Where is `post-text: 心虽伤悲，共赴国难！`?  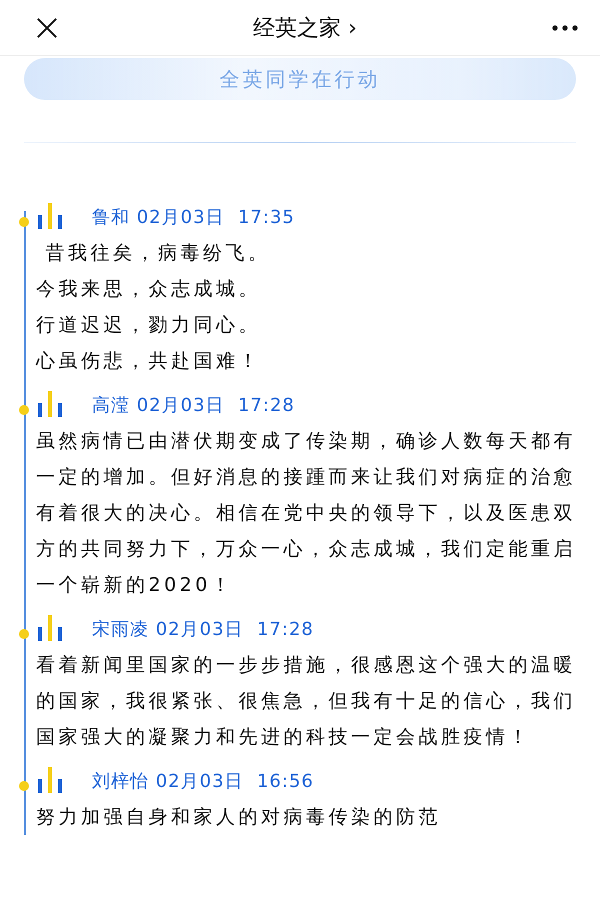 post-text: 心虽伤悲，共赴国难！ is located at coordinates (149, 361).